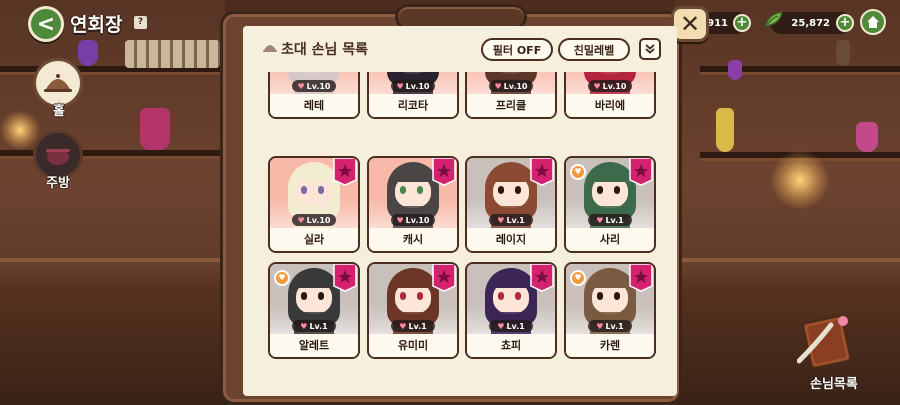 The height and width of the screenshot is (405, 900). Describe the element at coordinates (140, 22) in the screenshot. I see `help-icon: ?` at that location.